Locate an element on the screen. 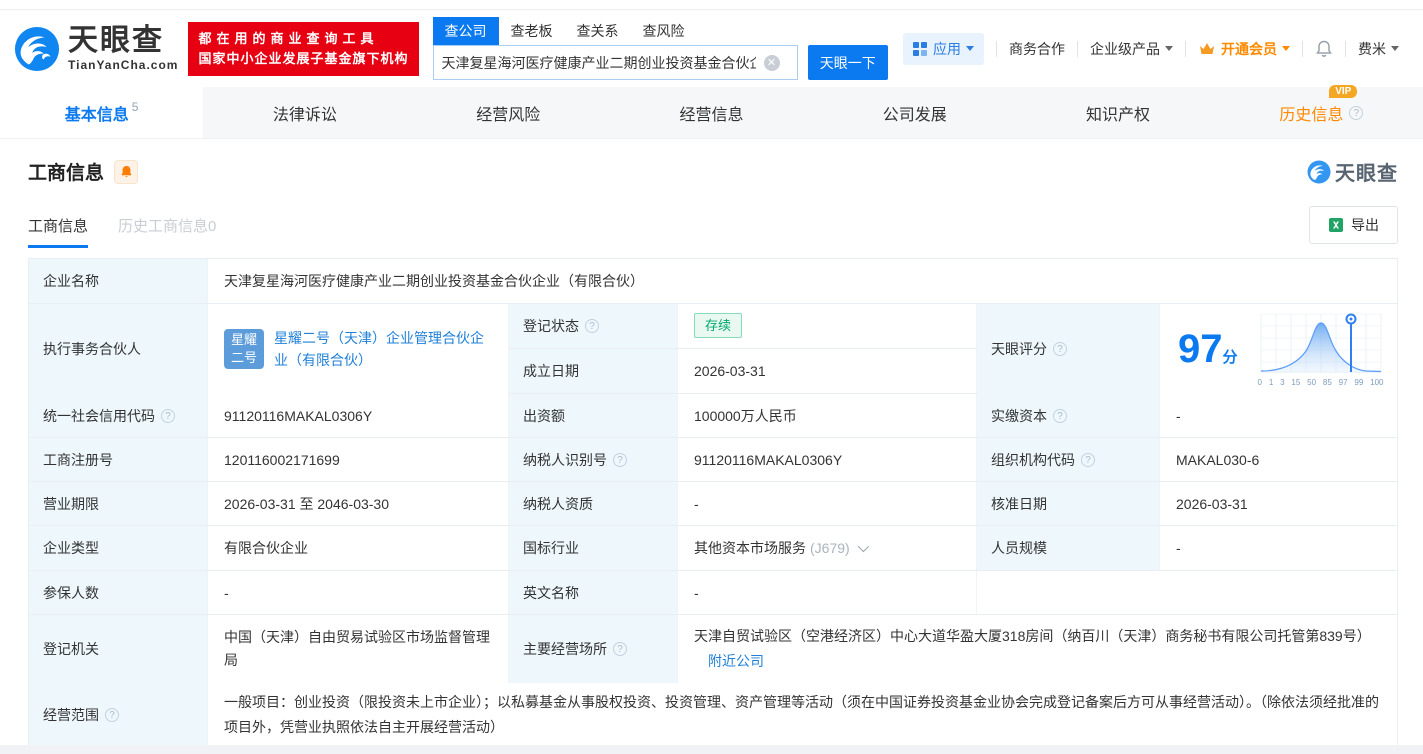 This screenshot has width=1423, height=754. insured-count-label: 参保人数 is located at coordinates (118, 592).